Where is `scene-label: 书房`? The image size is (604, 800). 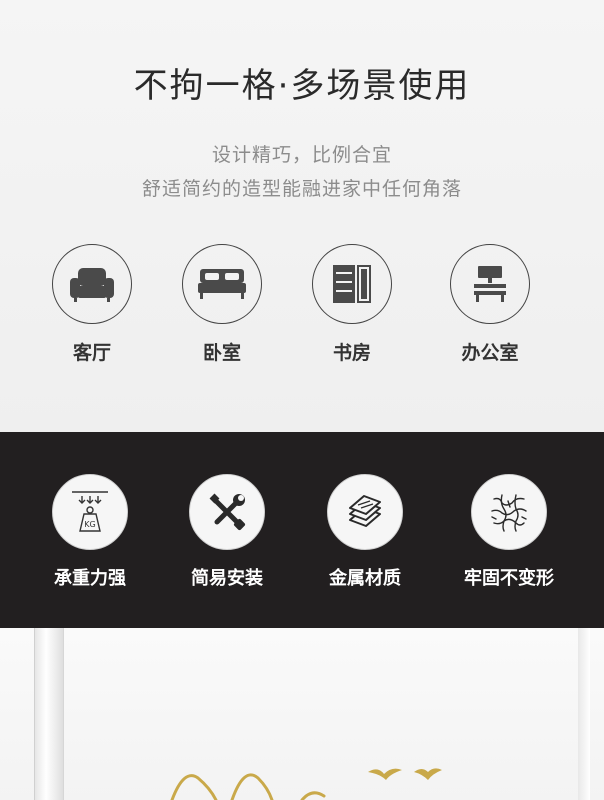
scene-label: 书房 is located at coordinates (351, 353).